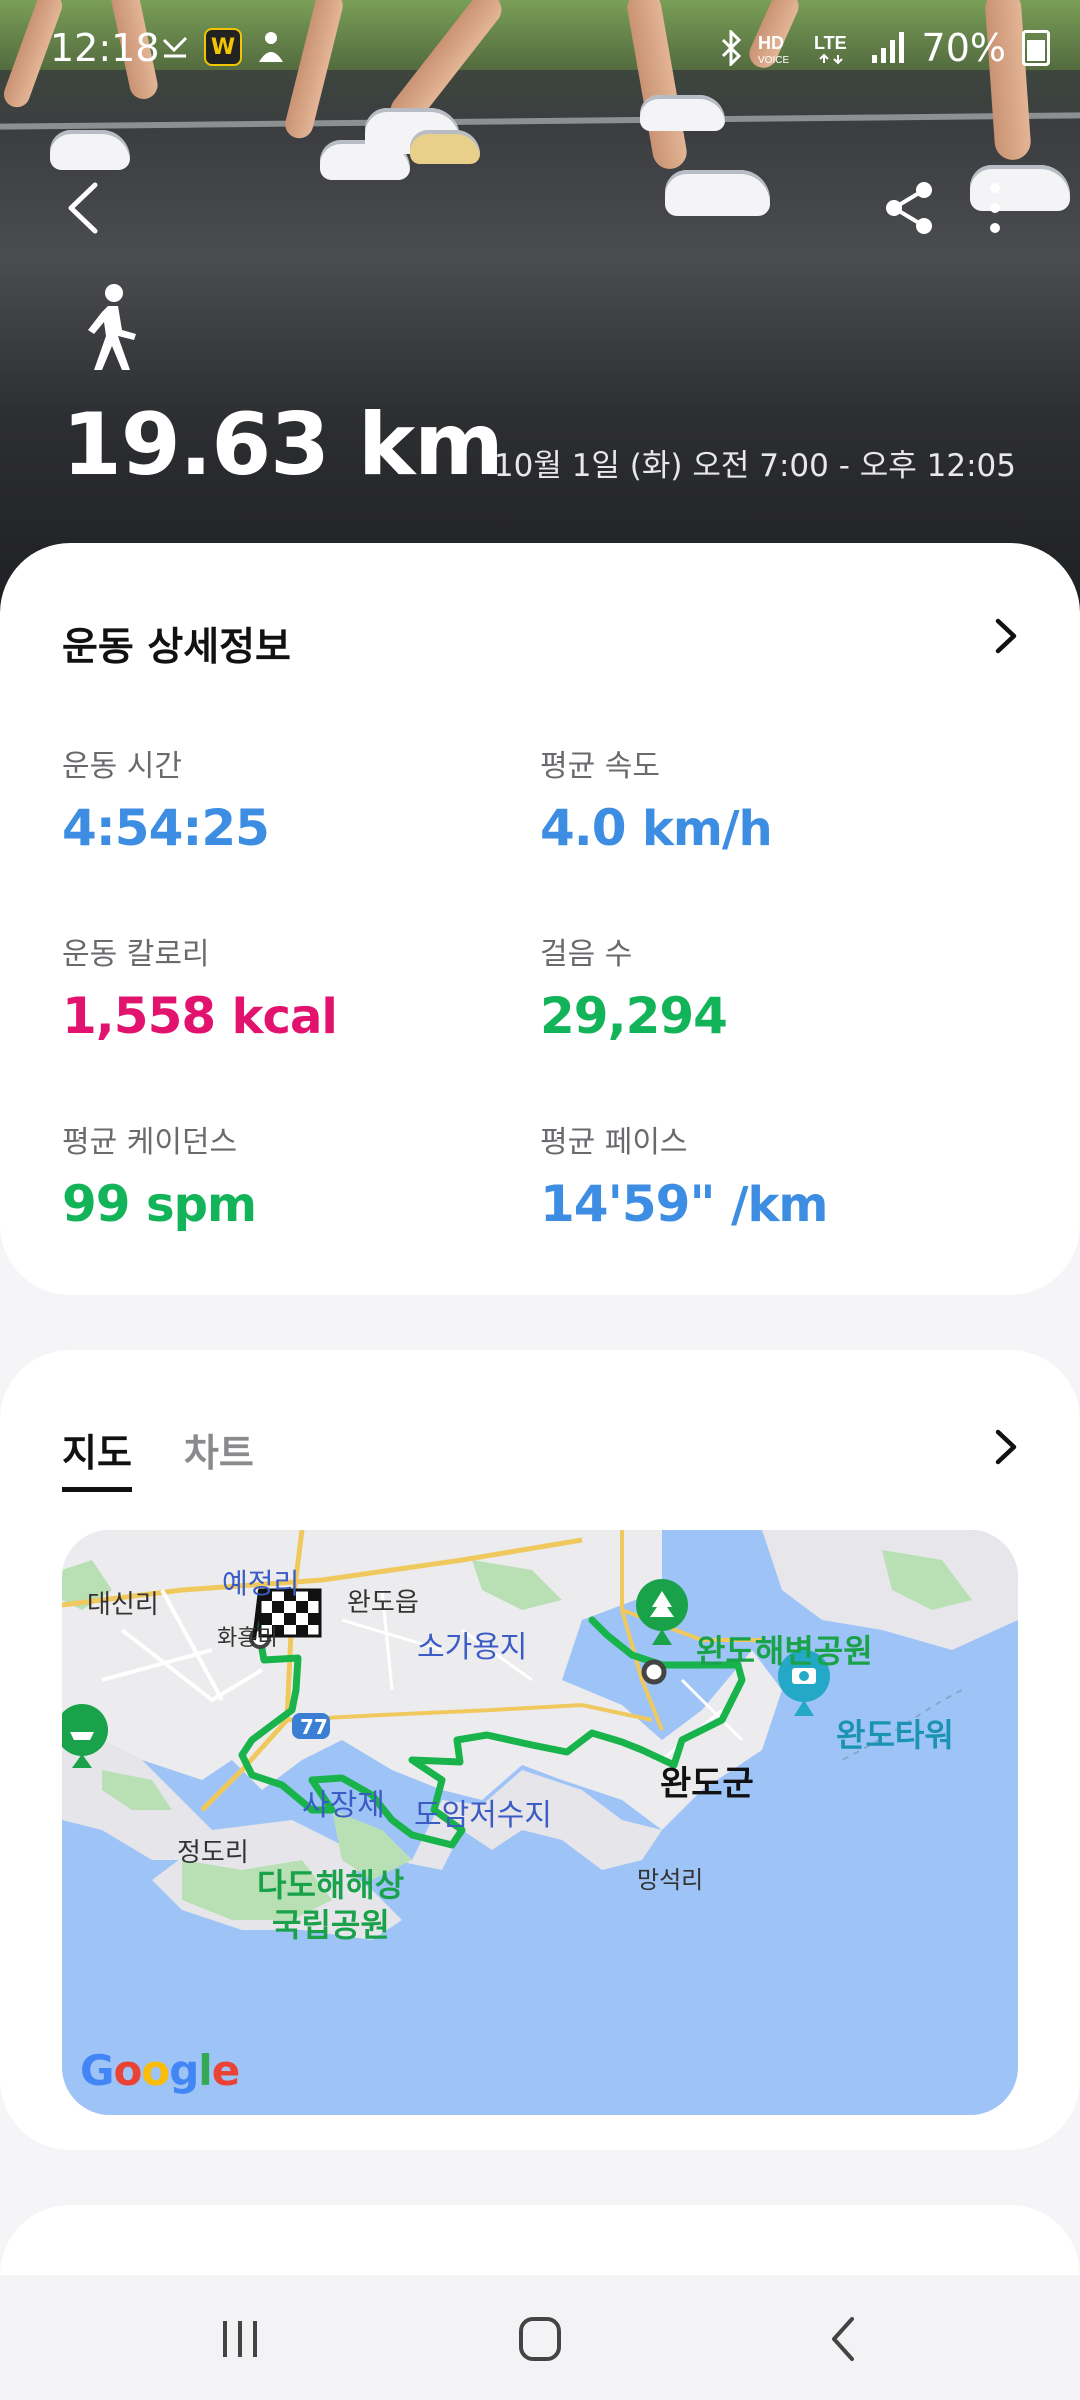  Describe the element at coordinates (887, 47) in the screenshot. I see `signal-icon` at that location.